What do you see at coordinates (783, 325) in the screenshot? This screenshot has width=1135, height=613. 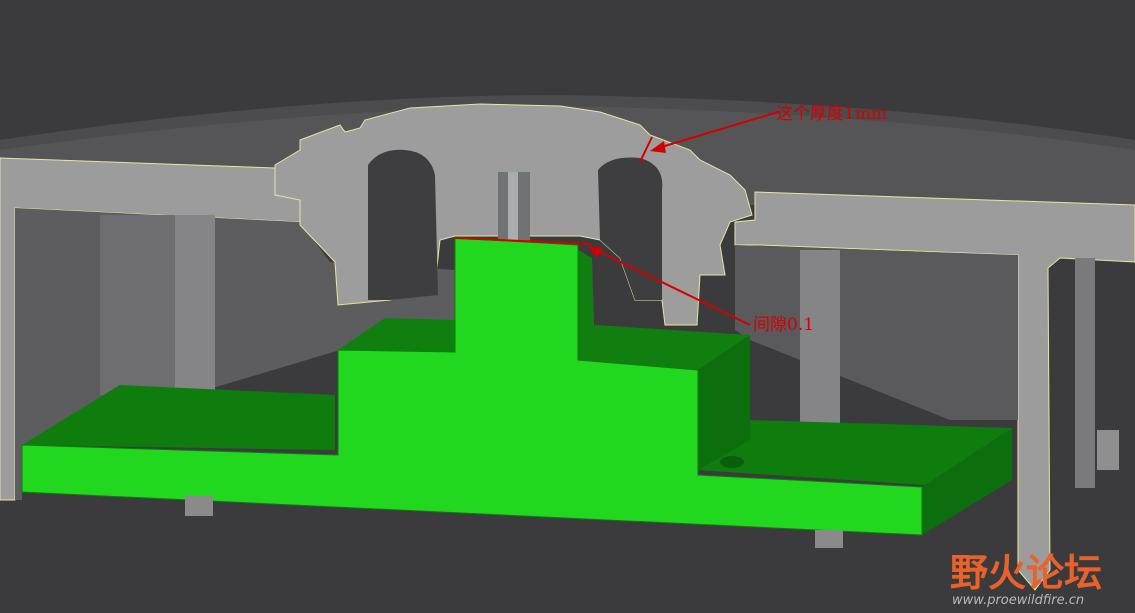 I see `gap-annotation: 间隙0.1` at bounding box center [783, 325].